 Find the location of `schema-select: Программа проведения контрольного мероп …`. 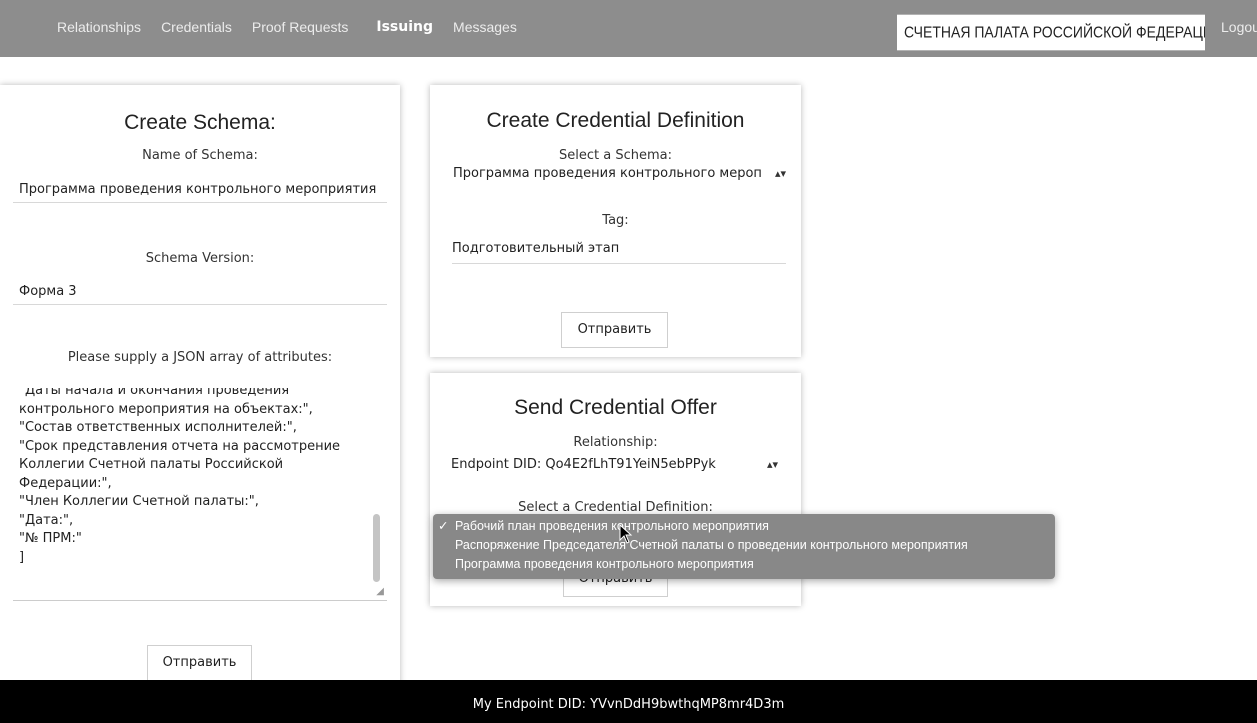

schema-select: Программа проведения контрольного мероп … is located at coordinates (621, 174).